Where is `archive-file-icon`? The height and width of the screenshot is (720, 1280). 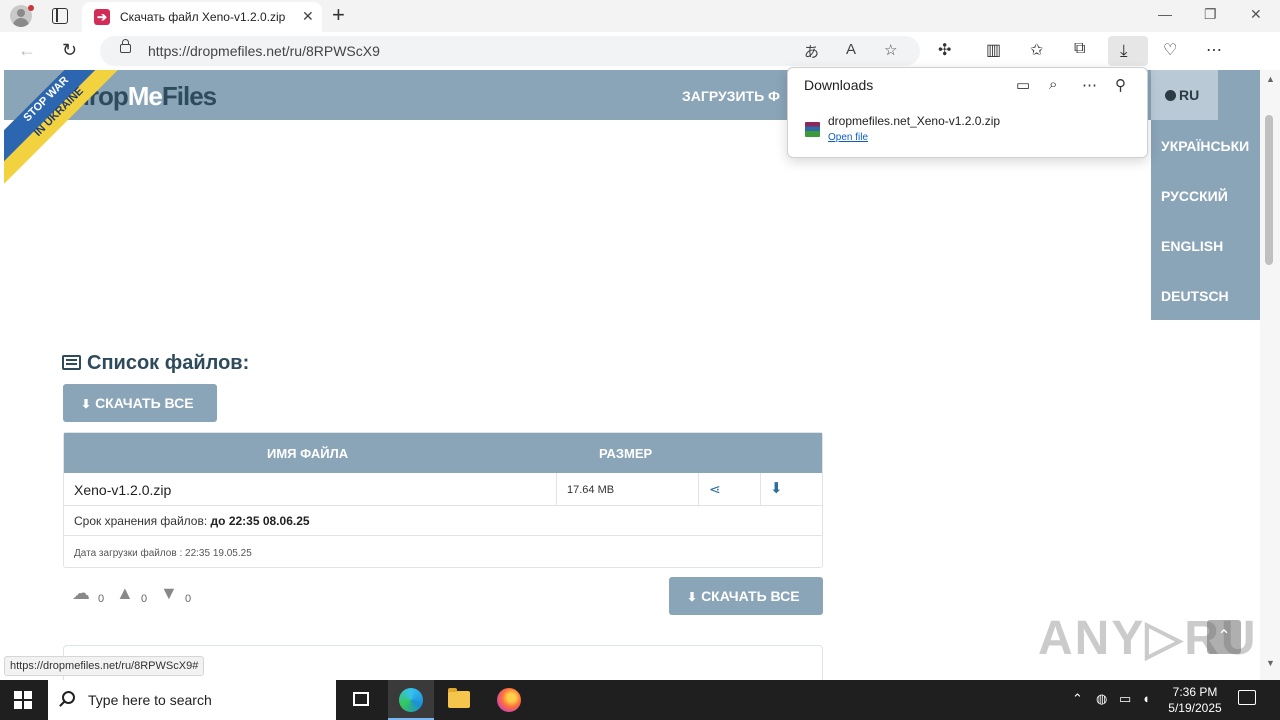 archive-file-icon is located at coordinates (812, 129).